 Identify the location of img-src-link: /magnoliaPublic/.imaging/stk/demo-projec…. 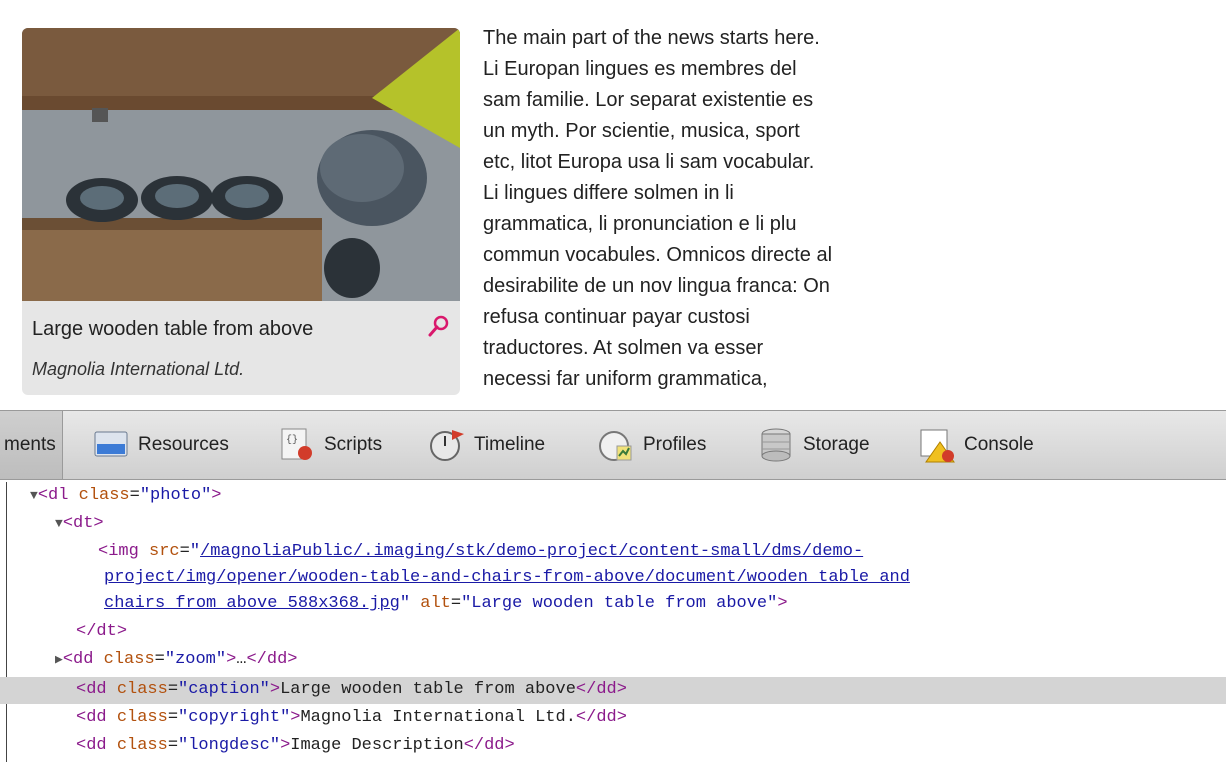
(531, 551).